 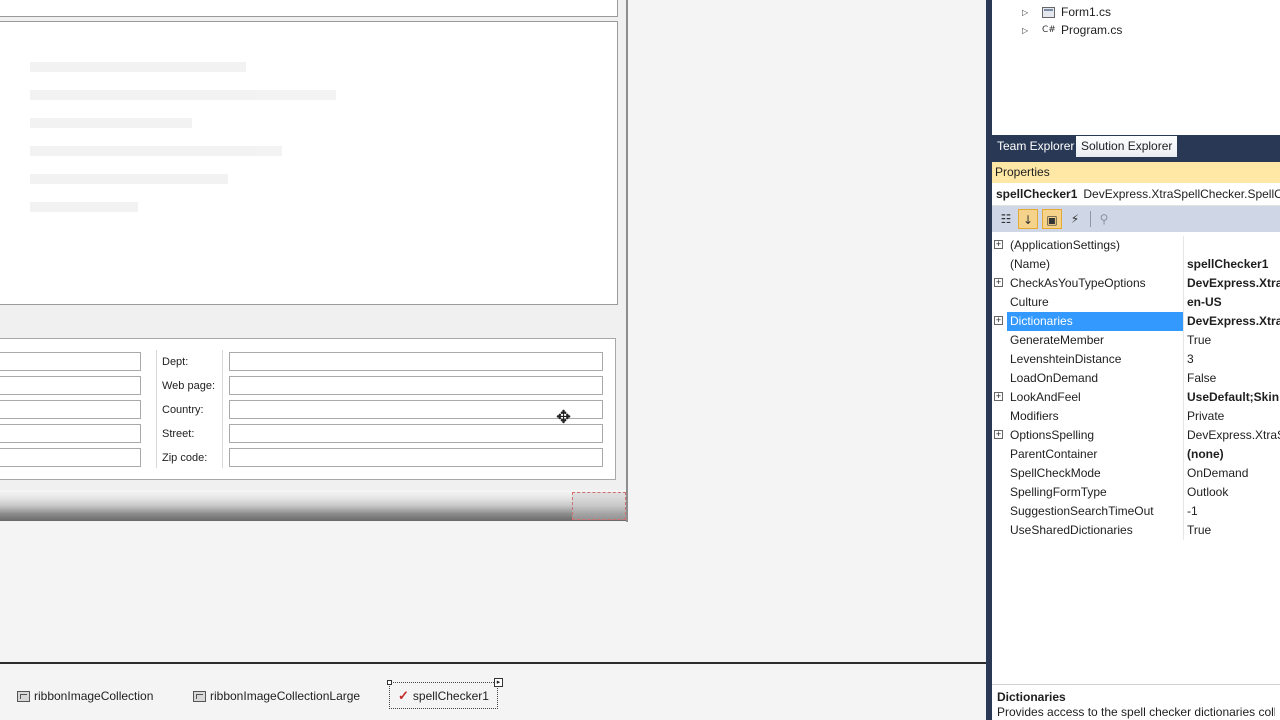 I want to click on country-input, so click(x=416, y=409).